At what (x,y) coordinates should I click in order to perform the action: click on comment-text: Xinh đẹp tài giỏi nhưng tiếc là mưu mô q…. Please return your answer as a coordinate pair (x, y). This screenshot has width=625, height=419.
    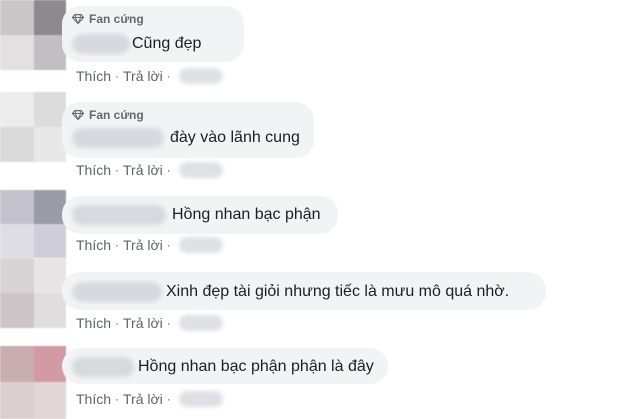
    Looking at the image, I should click on (338, 291).